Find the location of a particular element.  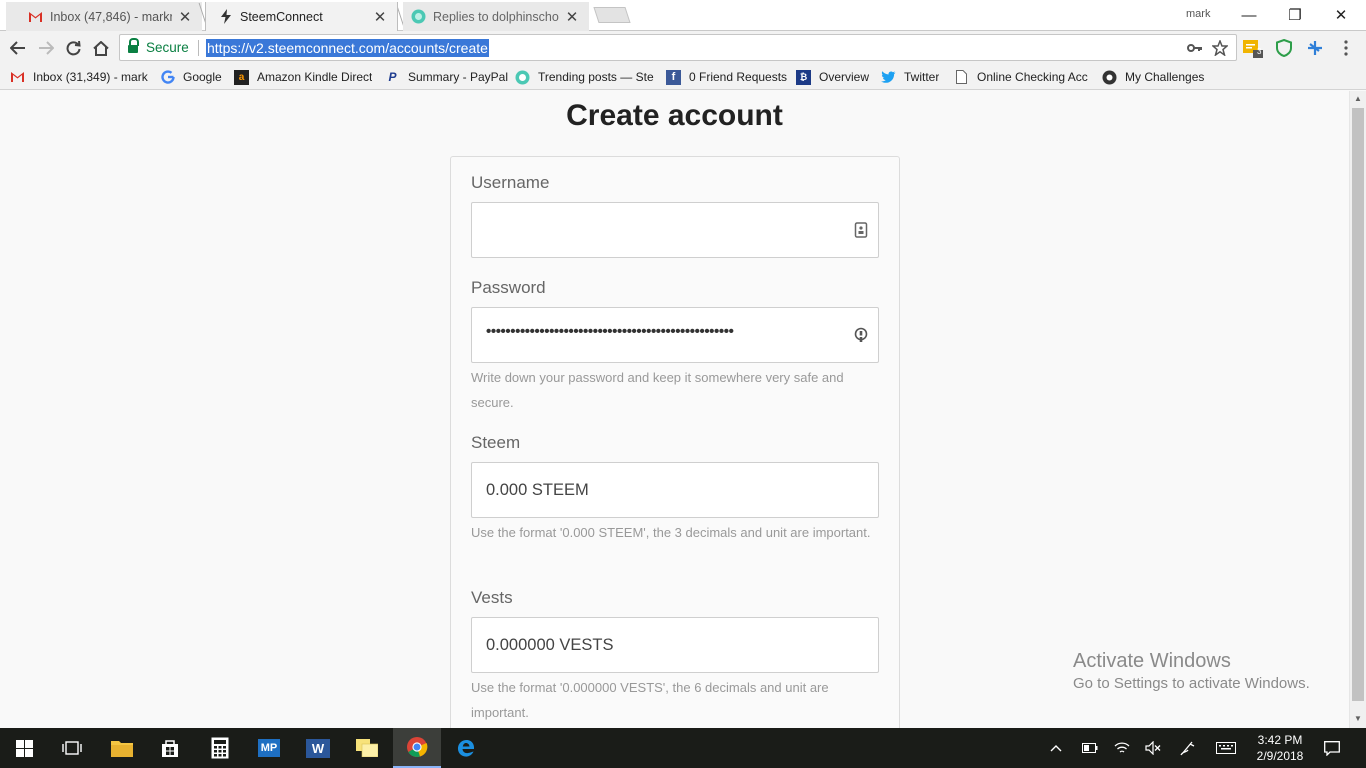

bookmark-label: My Challenges is located at coordinates (1165, 77).